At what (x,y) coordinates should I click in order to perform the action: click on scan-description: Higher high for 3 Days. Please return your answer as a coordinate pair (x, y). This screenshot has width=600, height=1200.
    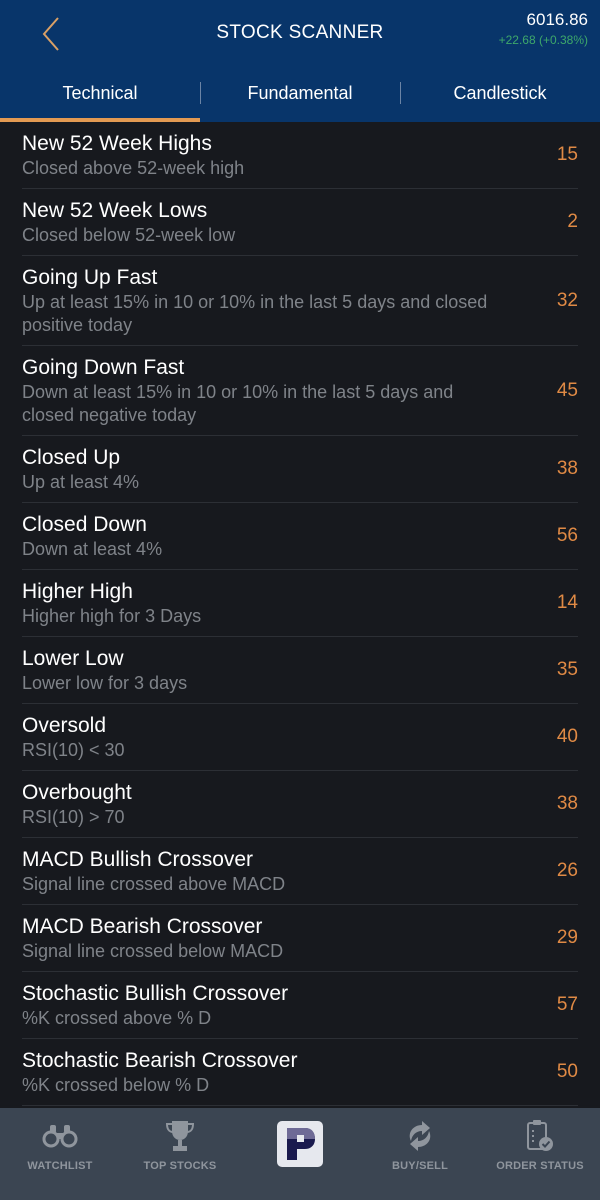
    Looking at the image, I should click on (112, 616).